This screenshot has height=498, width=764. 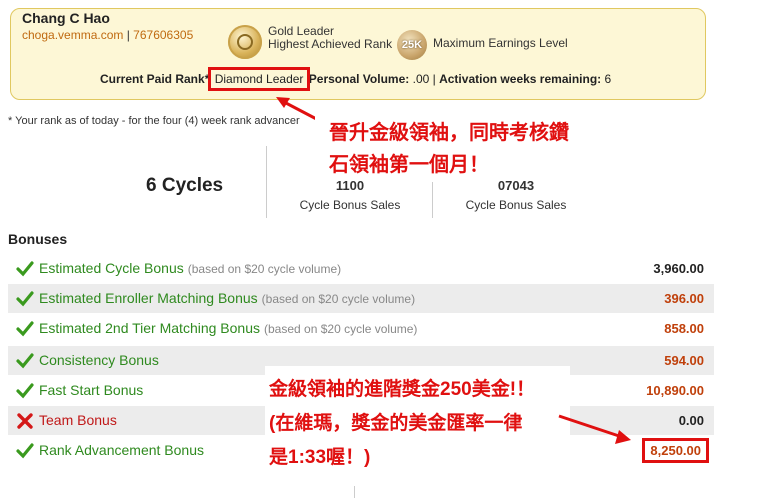 I want to click on left-cycle-sales-label: Cycle Bonus Sales, so click(x=350, y=205).